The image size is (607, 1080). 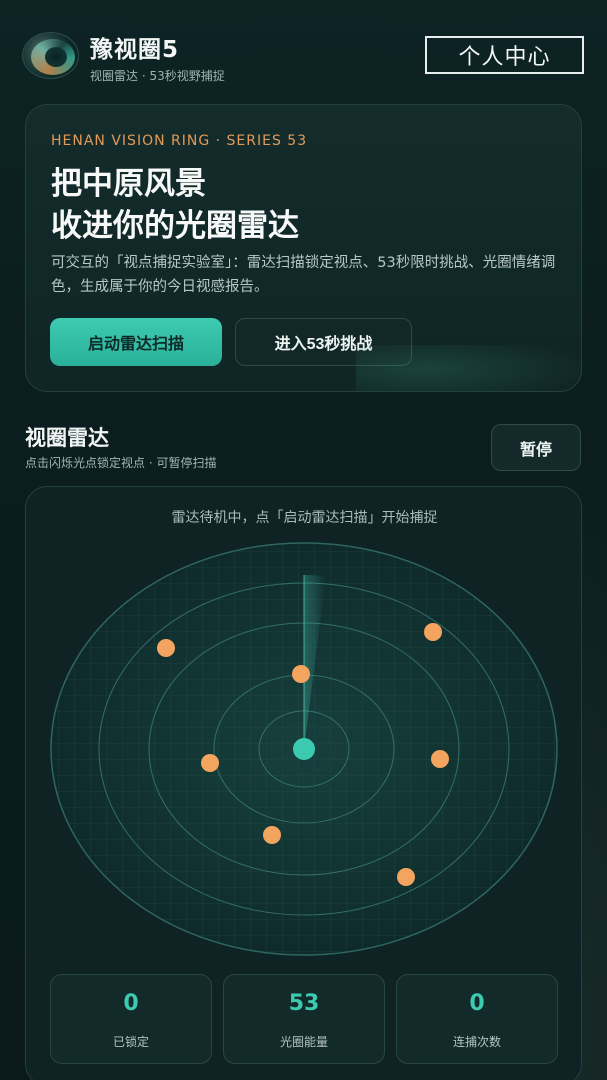 I want to click on brand-title: 豫视圈5, so click(x=135, y=50).